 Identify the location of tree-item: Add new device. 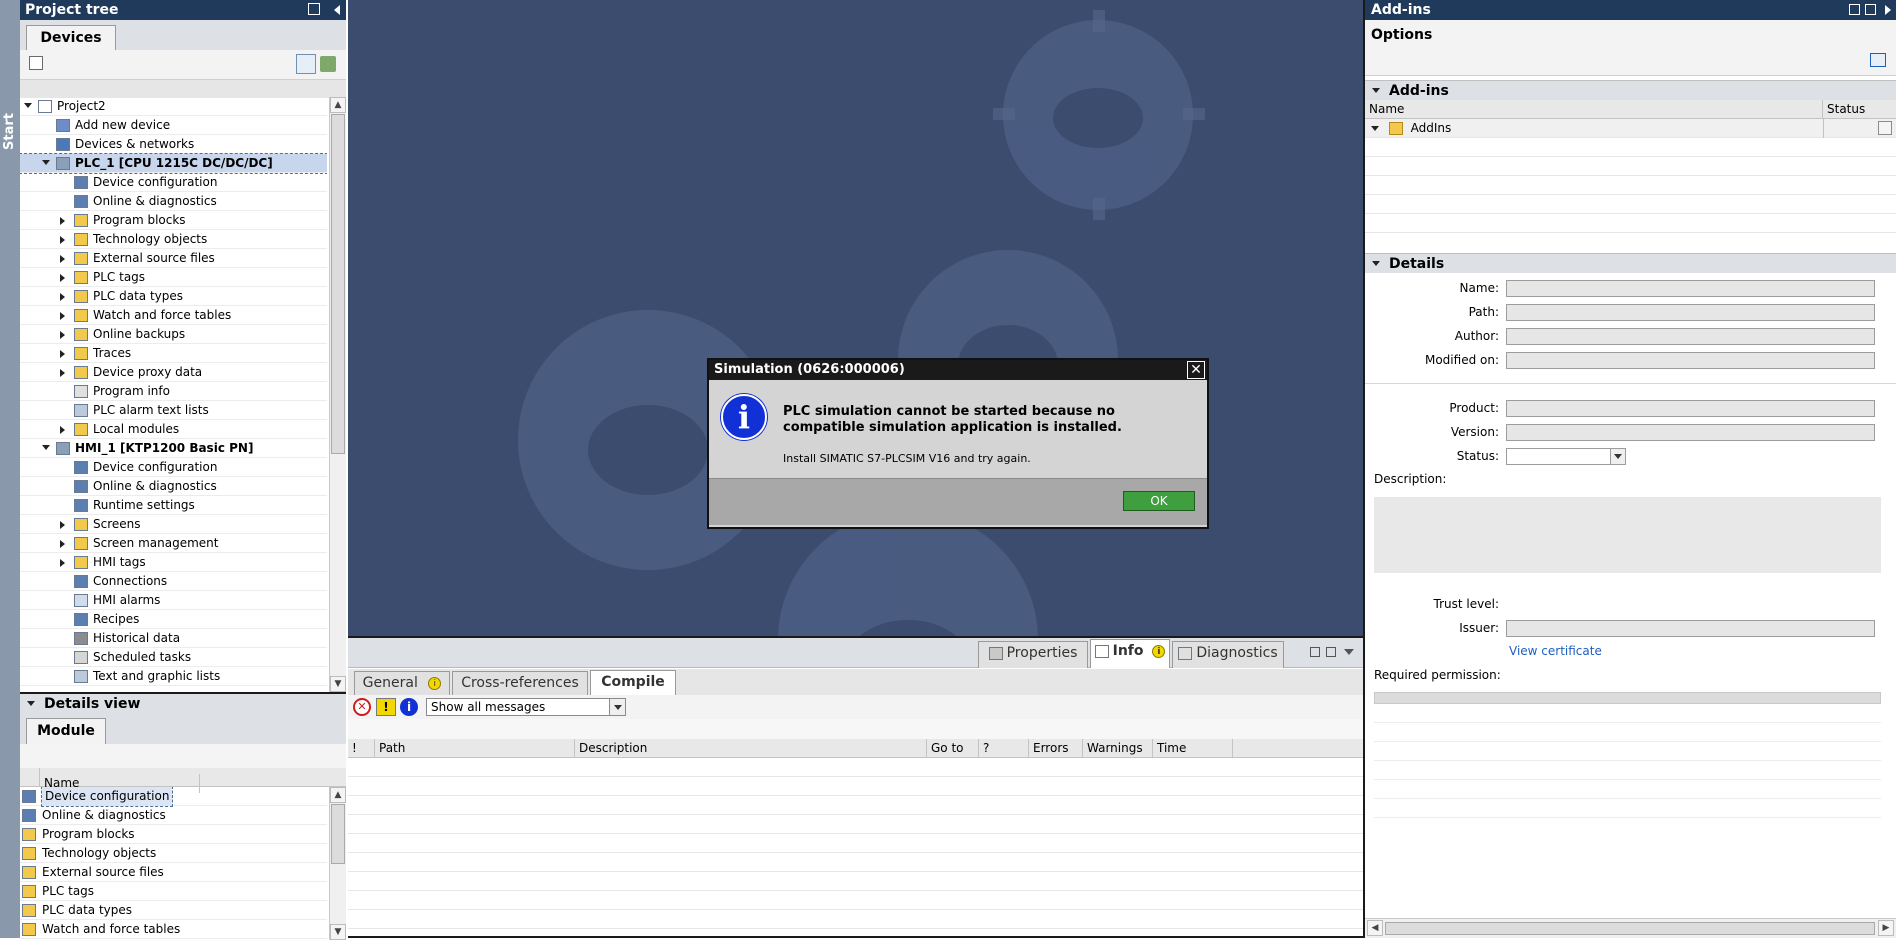
(173, 125).